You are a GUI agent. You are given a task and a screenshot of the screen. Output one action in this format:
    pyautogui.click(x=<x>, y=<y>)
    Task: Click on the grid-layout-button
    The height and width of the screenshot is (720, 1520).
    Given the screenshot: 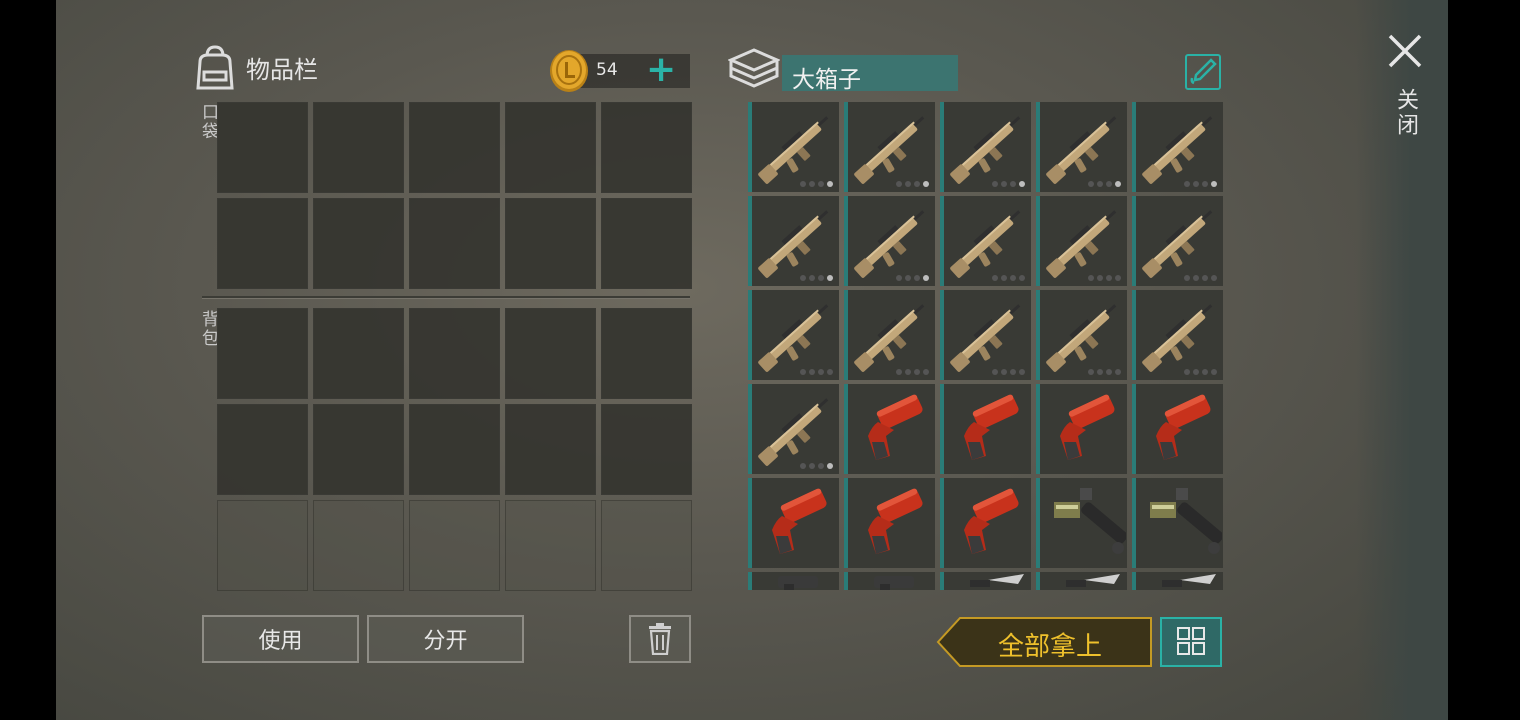 What is the action you would take?
    pyautogui.click(x=1191, y=642)
    